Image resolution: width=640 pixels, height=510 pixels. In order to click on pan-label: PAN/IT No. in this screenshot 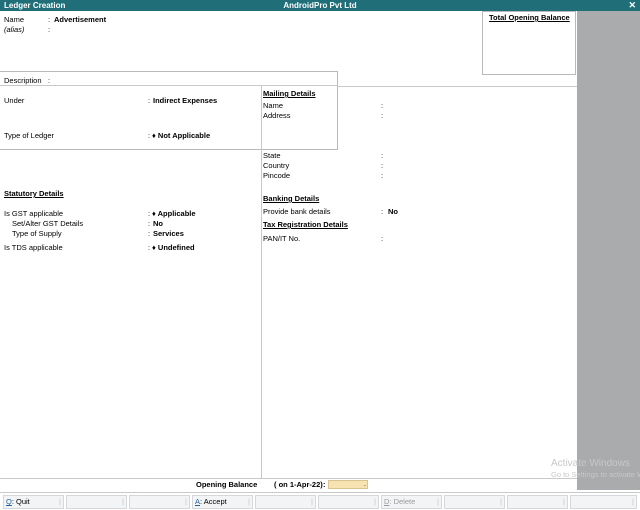, I will do `click(282, 238)`.